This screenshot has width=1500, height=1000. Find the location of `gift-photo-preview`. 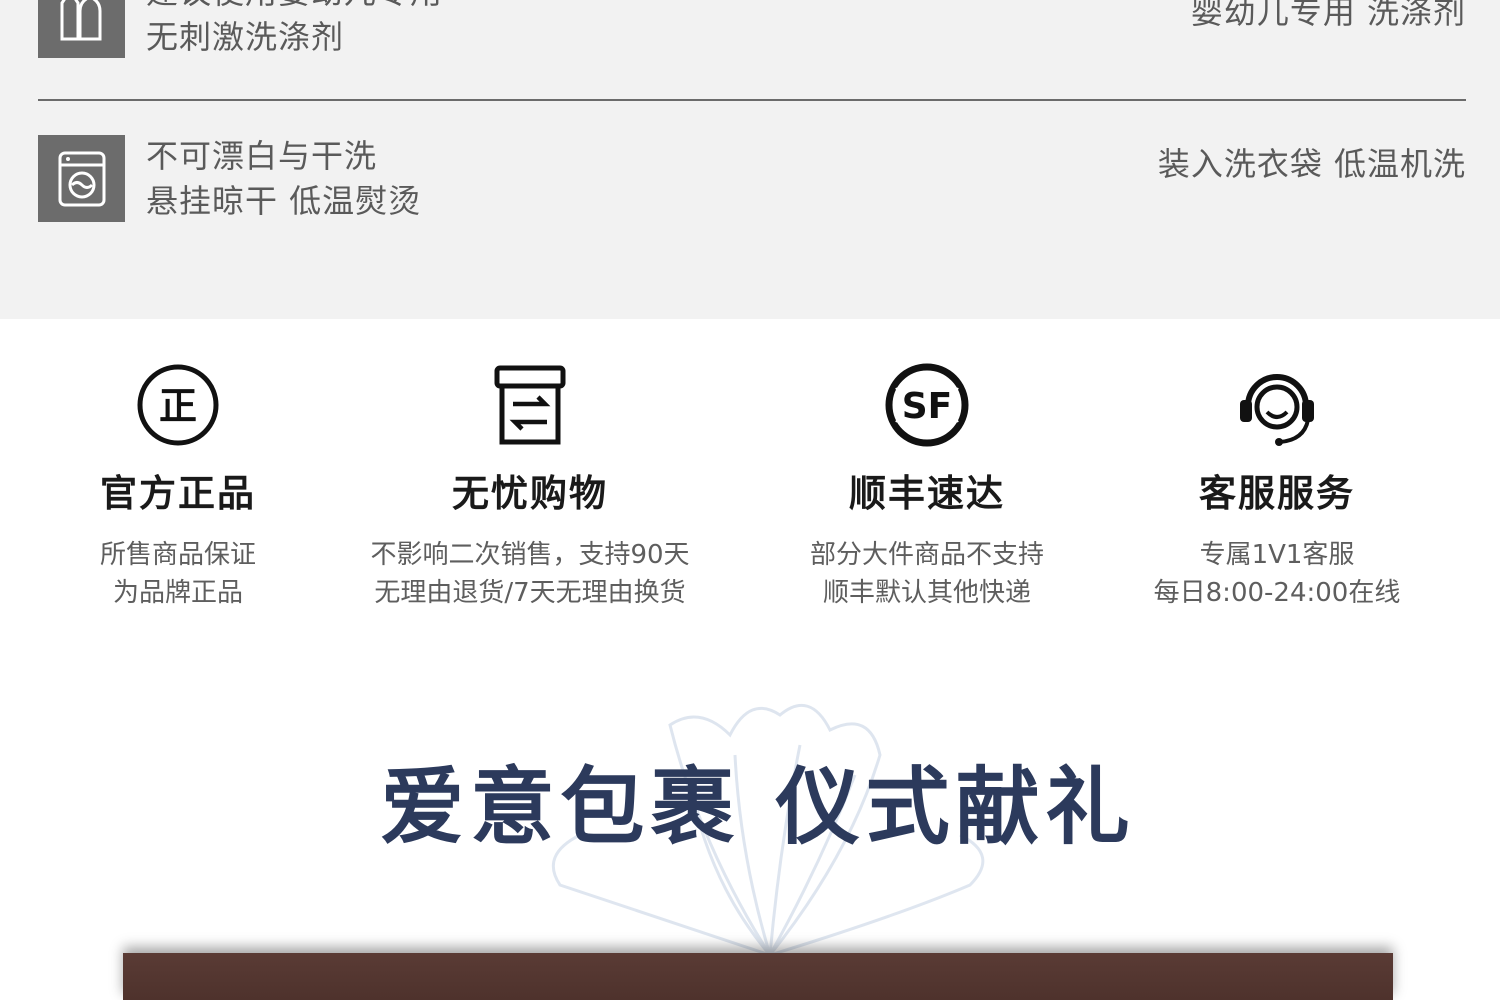

gift-photo-preview is located at coordinates (758, 976).